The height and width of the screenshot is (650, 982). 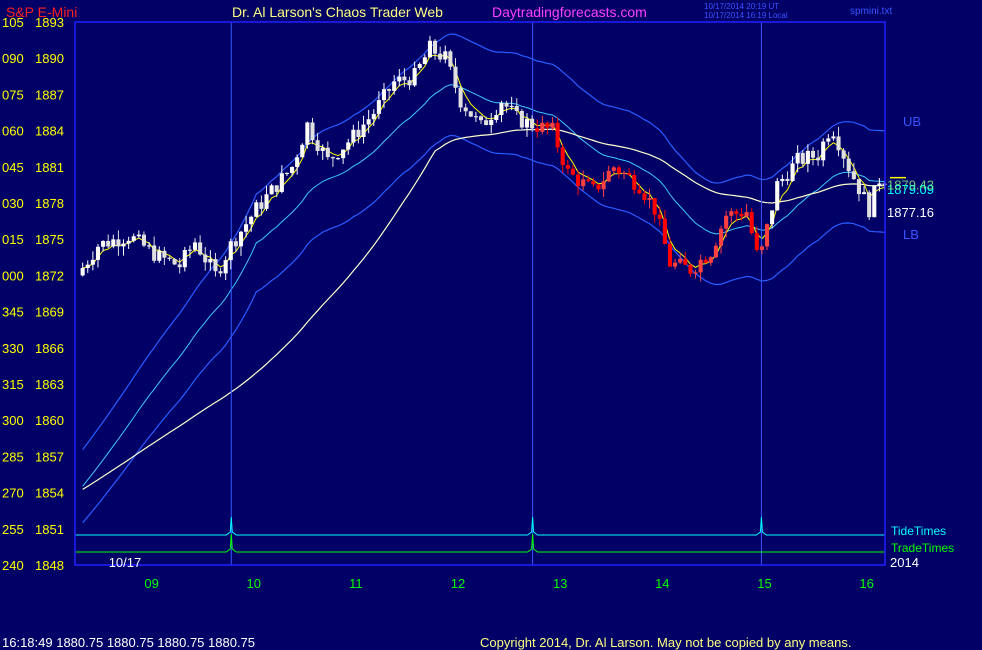 I want to click on y-tick-left-label: 330, so click(x=13, y=348).